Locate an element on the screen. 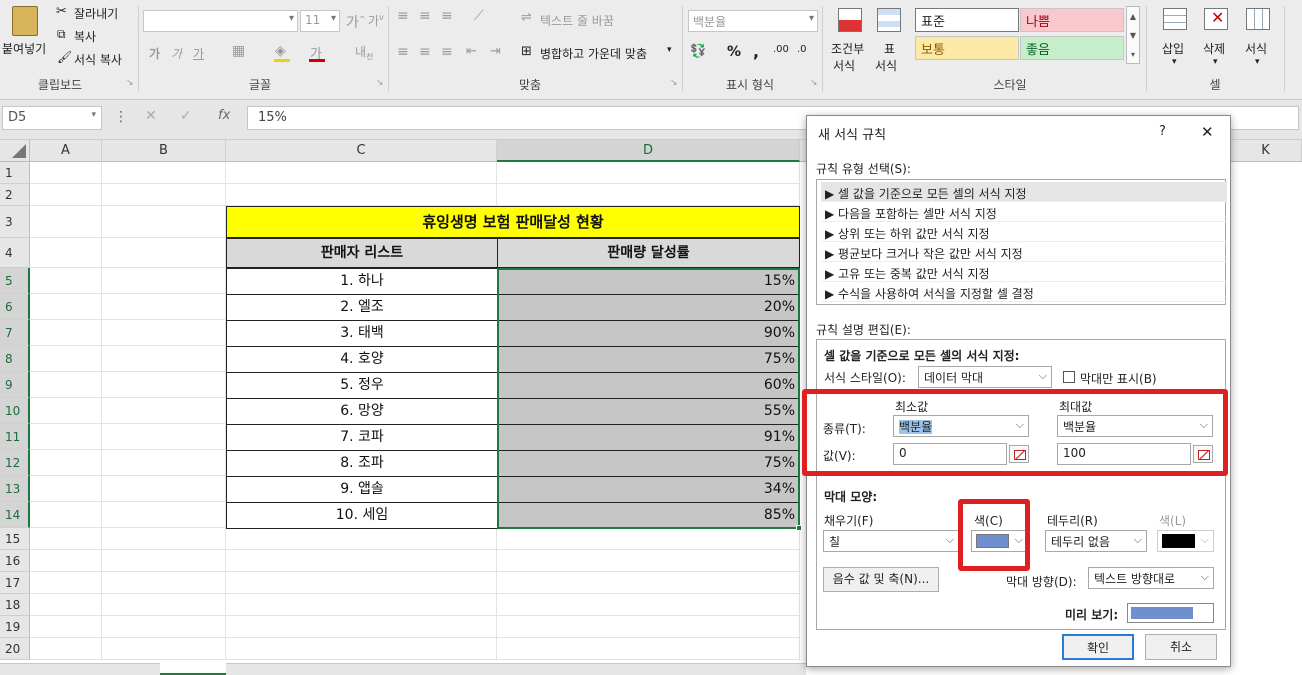 This screenshot has width=1302, height=675. underline-button: 가 is located at coordinates (198, 53).